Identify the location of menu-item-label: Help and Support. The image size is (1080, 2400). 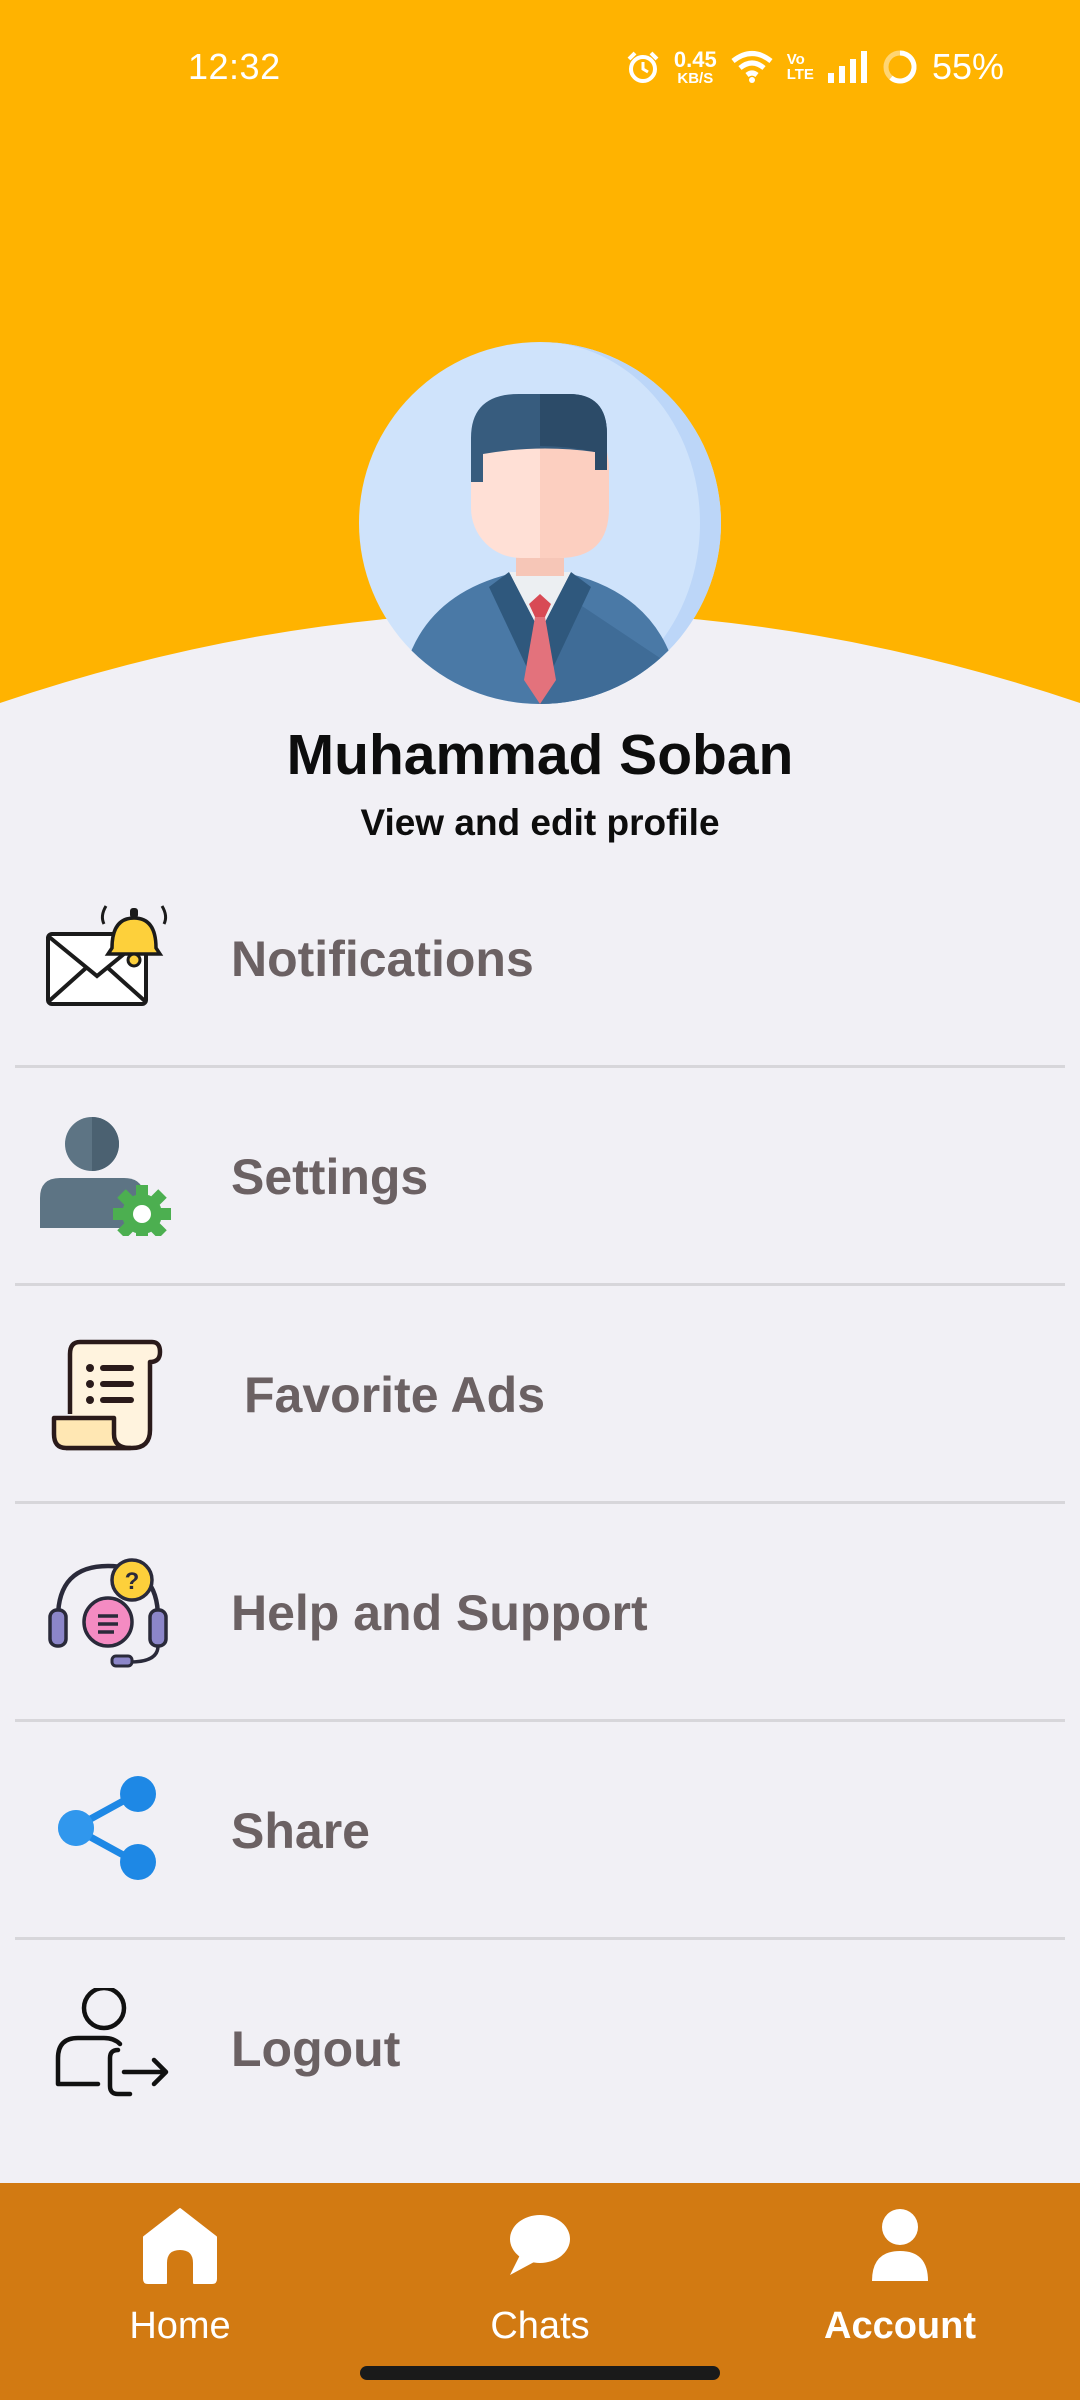
(439, 1613).